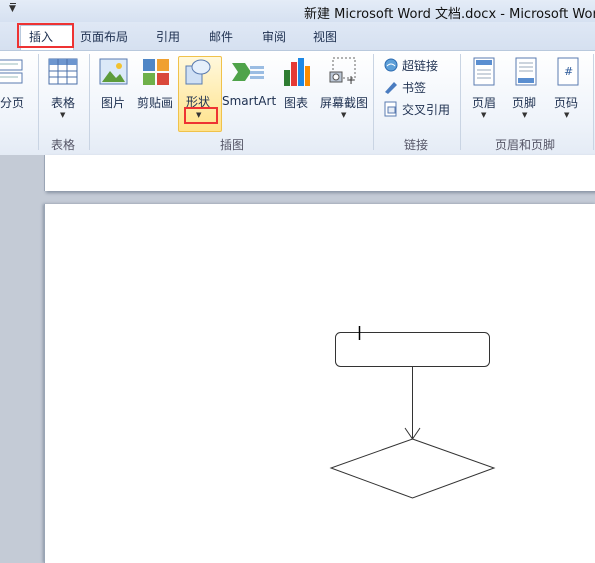  I want to click on group-label-header-footer: 页眉和页脚, so click(525, 145).